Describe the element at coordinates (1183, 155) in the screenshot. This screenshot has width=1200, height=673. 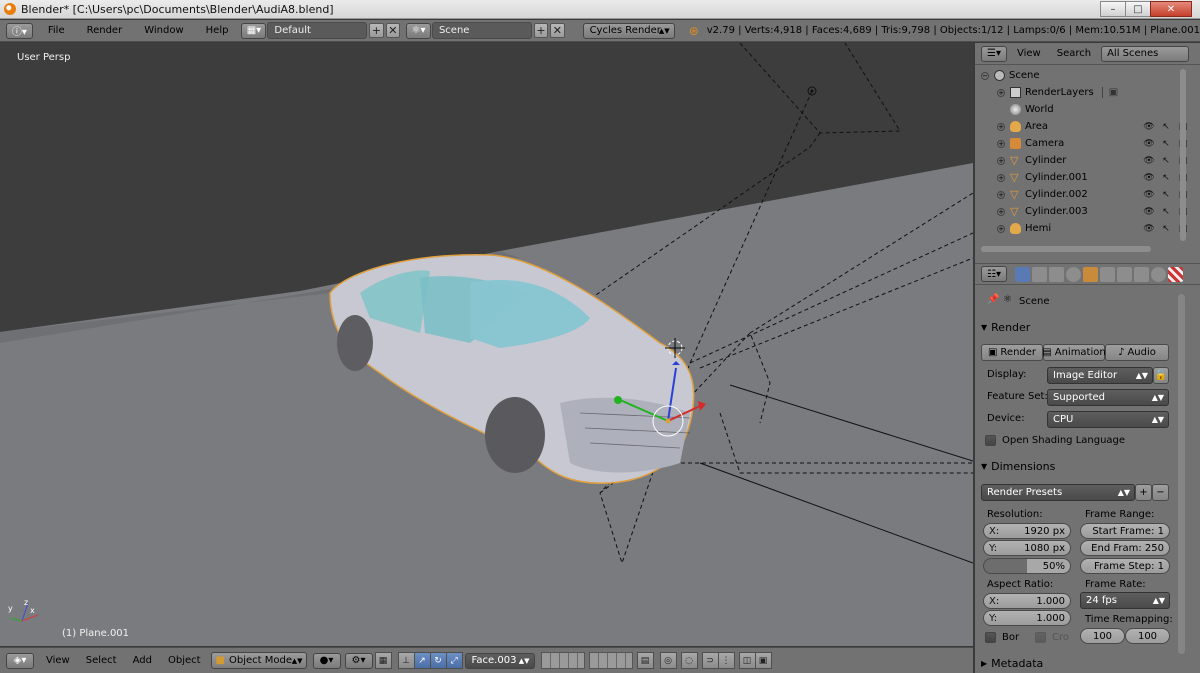
I see `outliner-vertical-scrollbar` at that location.